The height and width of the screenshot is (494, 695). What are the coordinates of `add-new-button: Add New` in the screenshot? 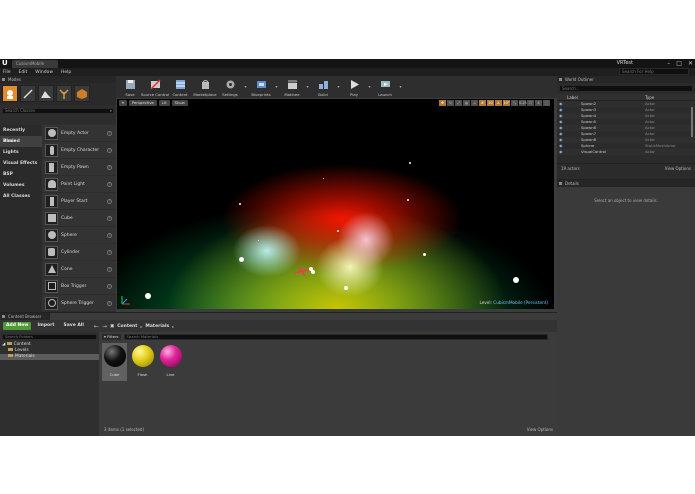 It's located at (17, 326).